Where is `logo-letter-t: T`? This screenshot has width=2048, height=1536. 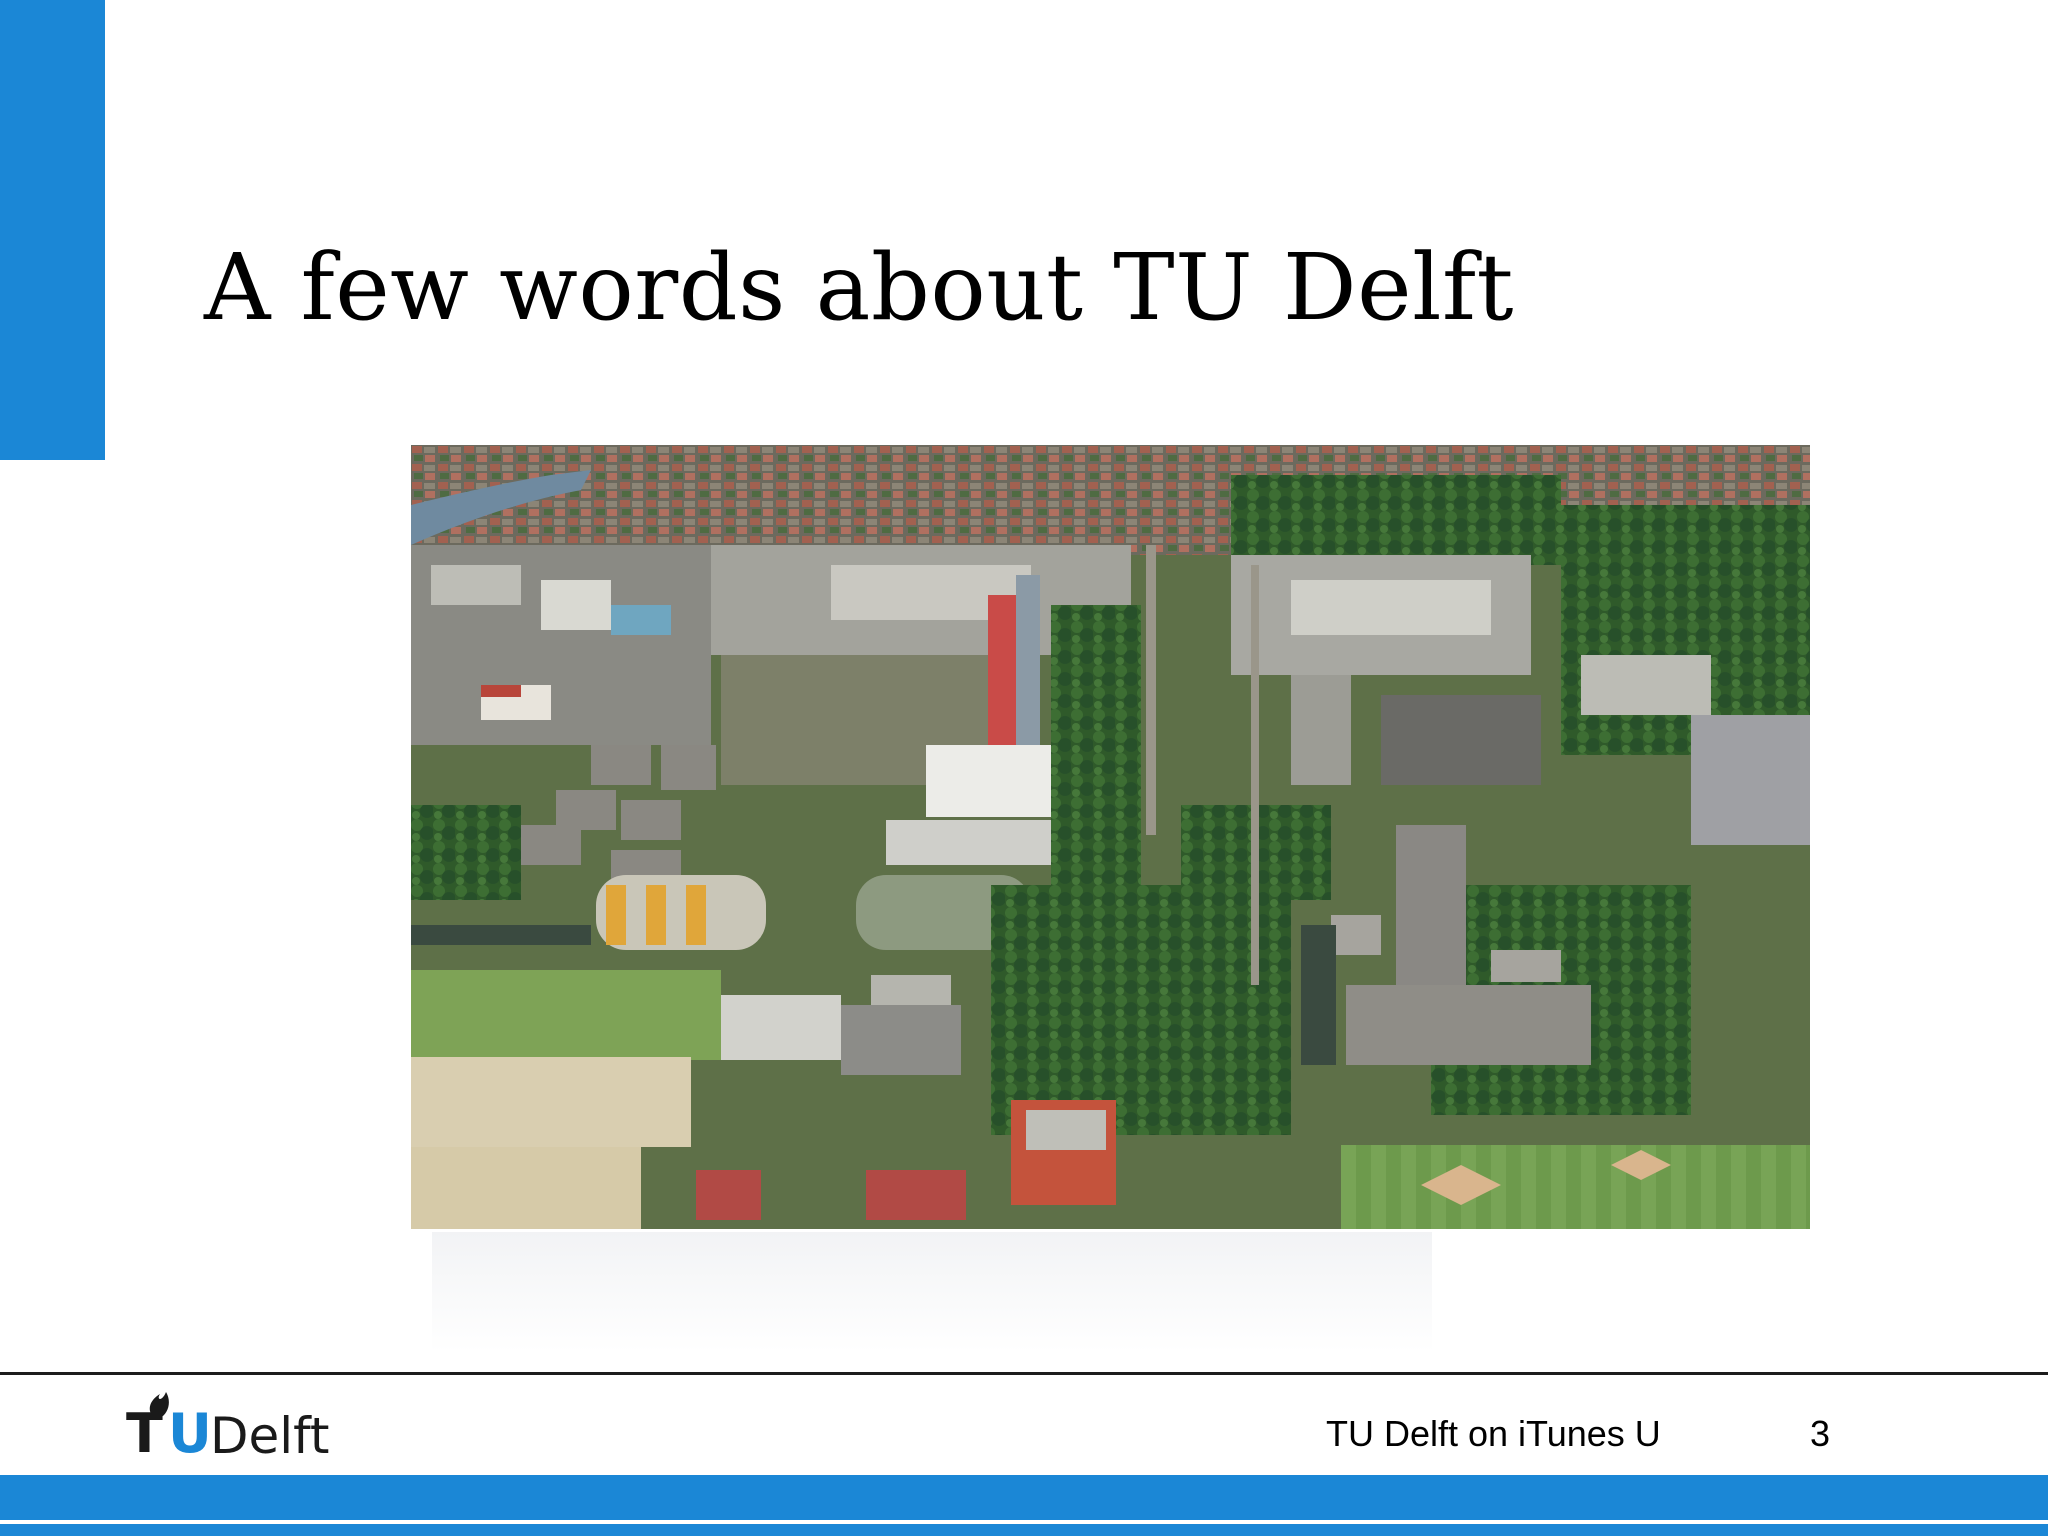 logo-letter-t: T is located at coordinates (144, 1433).